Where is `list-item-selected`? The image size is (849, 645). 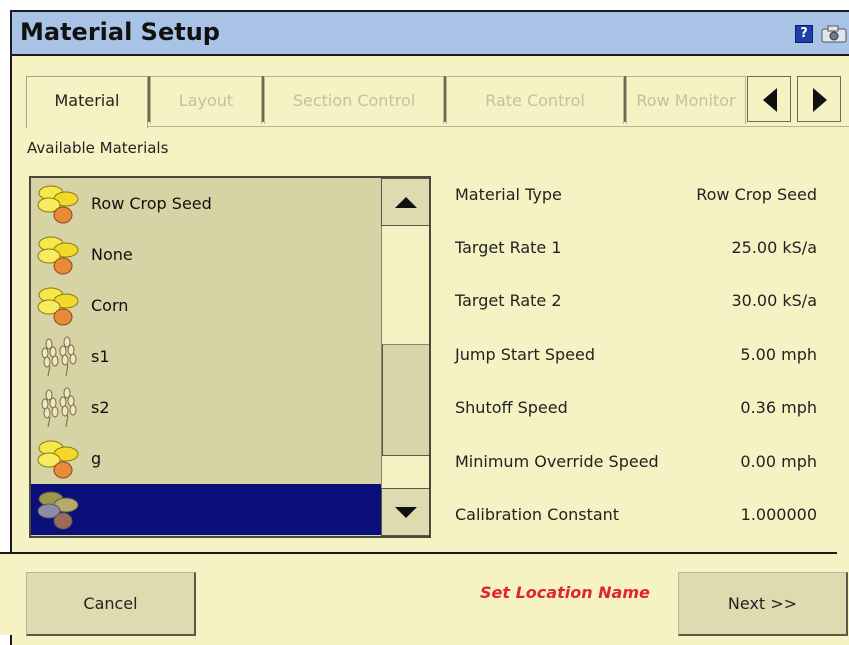 list-item-selected is located at coordinates (206, 509).